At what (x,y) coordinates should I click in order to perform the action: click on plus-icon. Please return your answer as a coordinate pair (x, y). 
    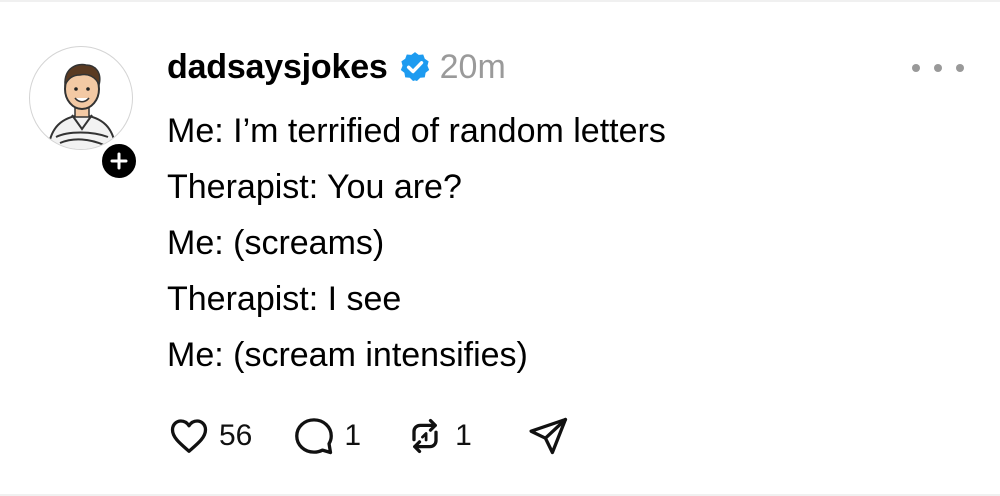
    Looking at the image, I should click on (119, 161).